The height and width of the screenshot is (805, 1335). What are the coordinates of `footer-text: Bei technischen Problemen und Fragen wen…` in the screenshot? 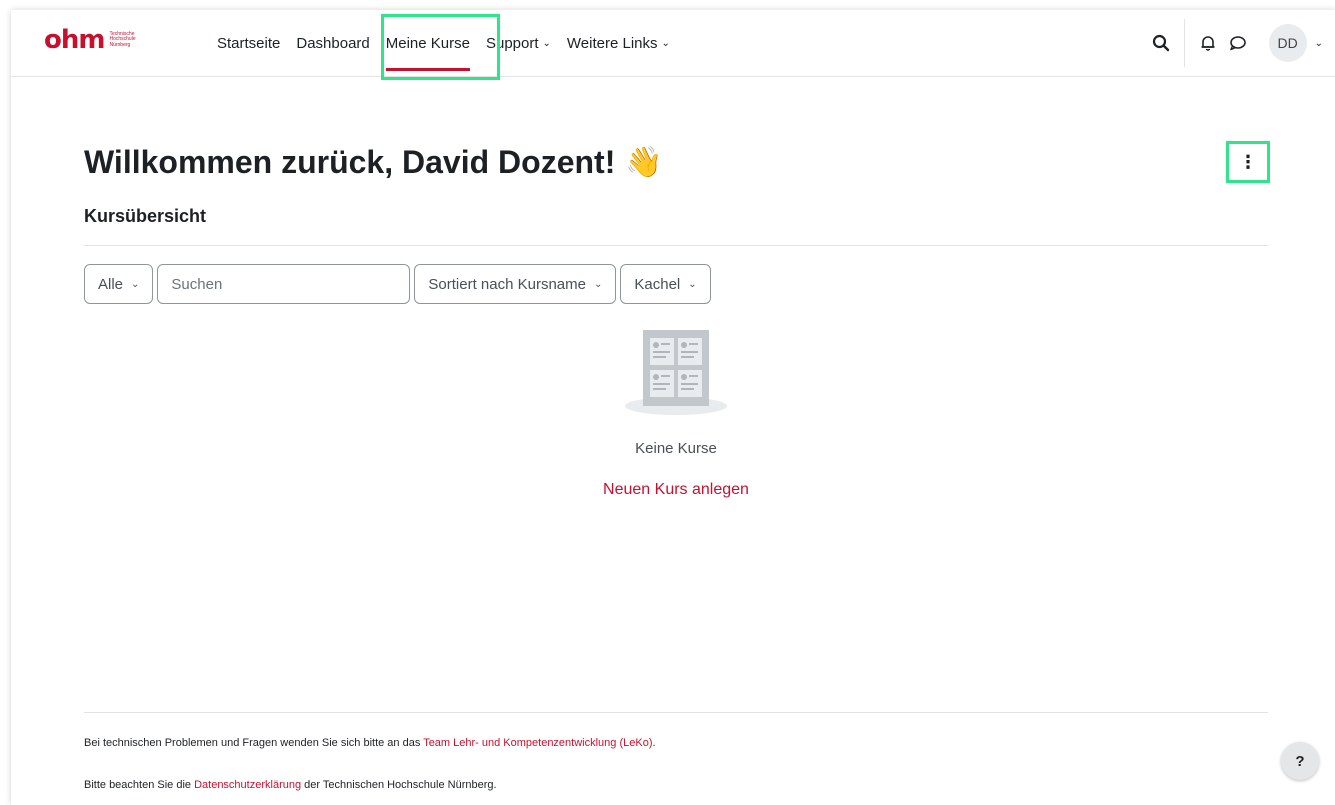 It's located at (254, 743).